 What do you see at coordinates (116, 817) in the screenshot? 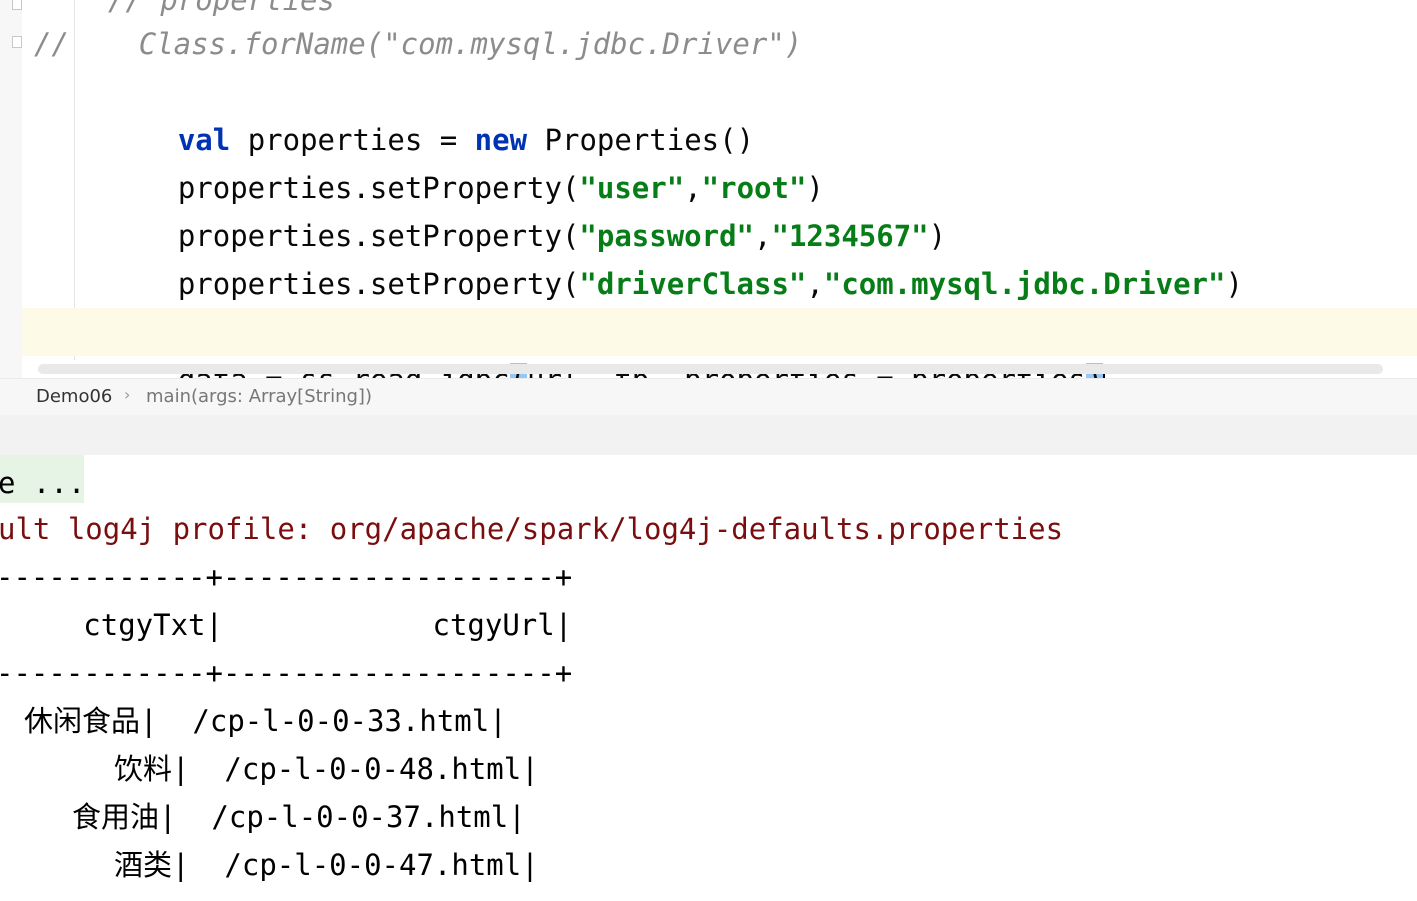
I see `row-ctgytxt: 食用油` at bounding box center [116, 817].